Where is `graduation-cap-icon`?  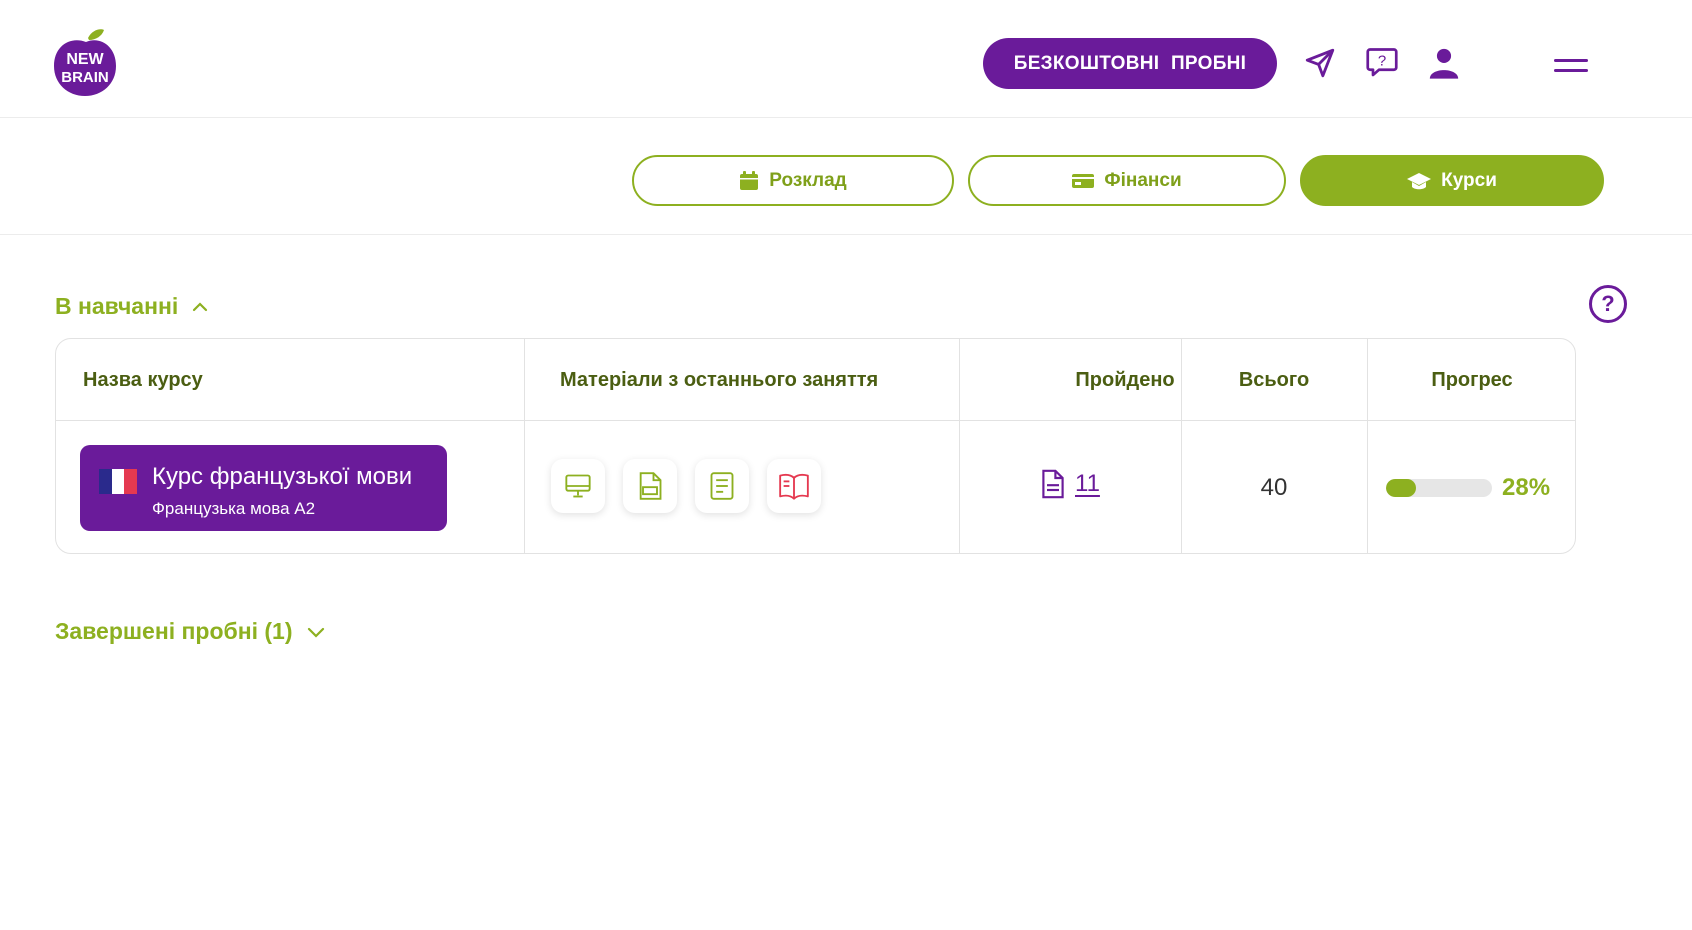
graduation-cap-icon is located at coordinates (1419, 180).